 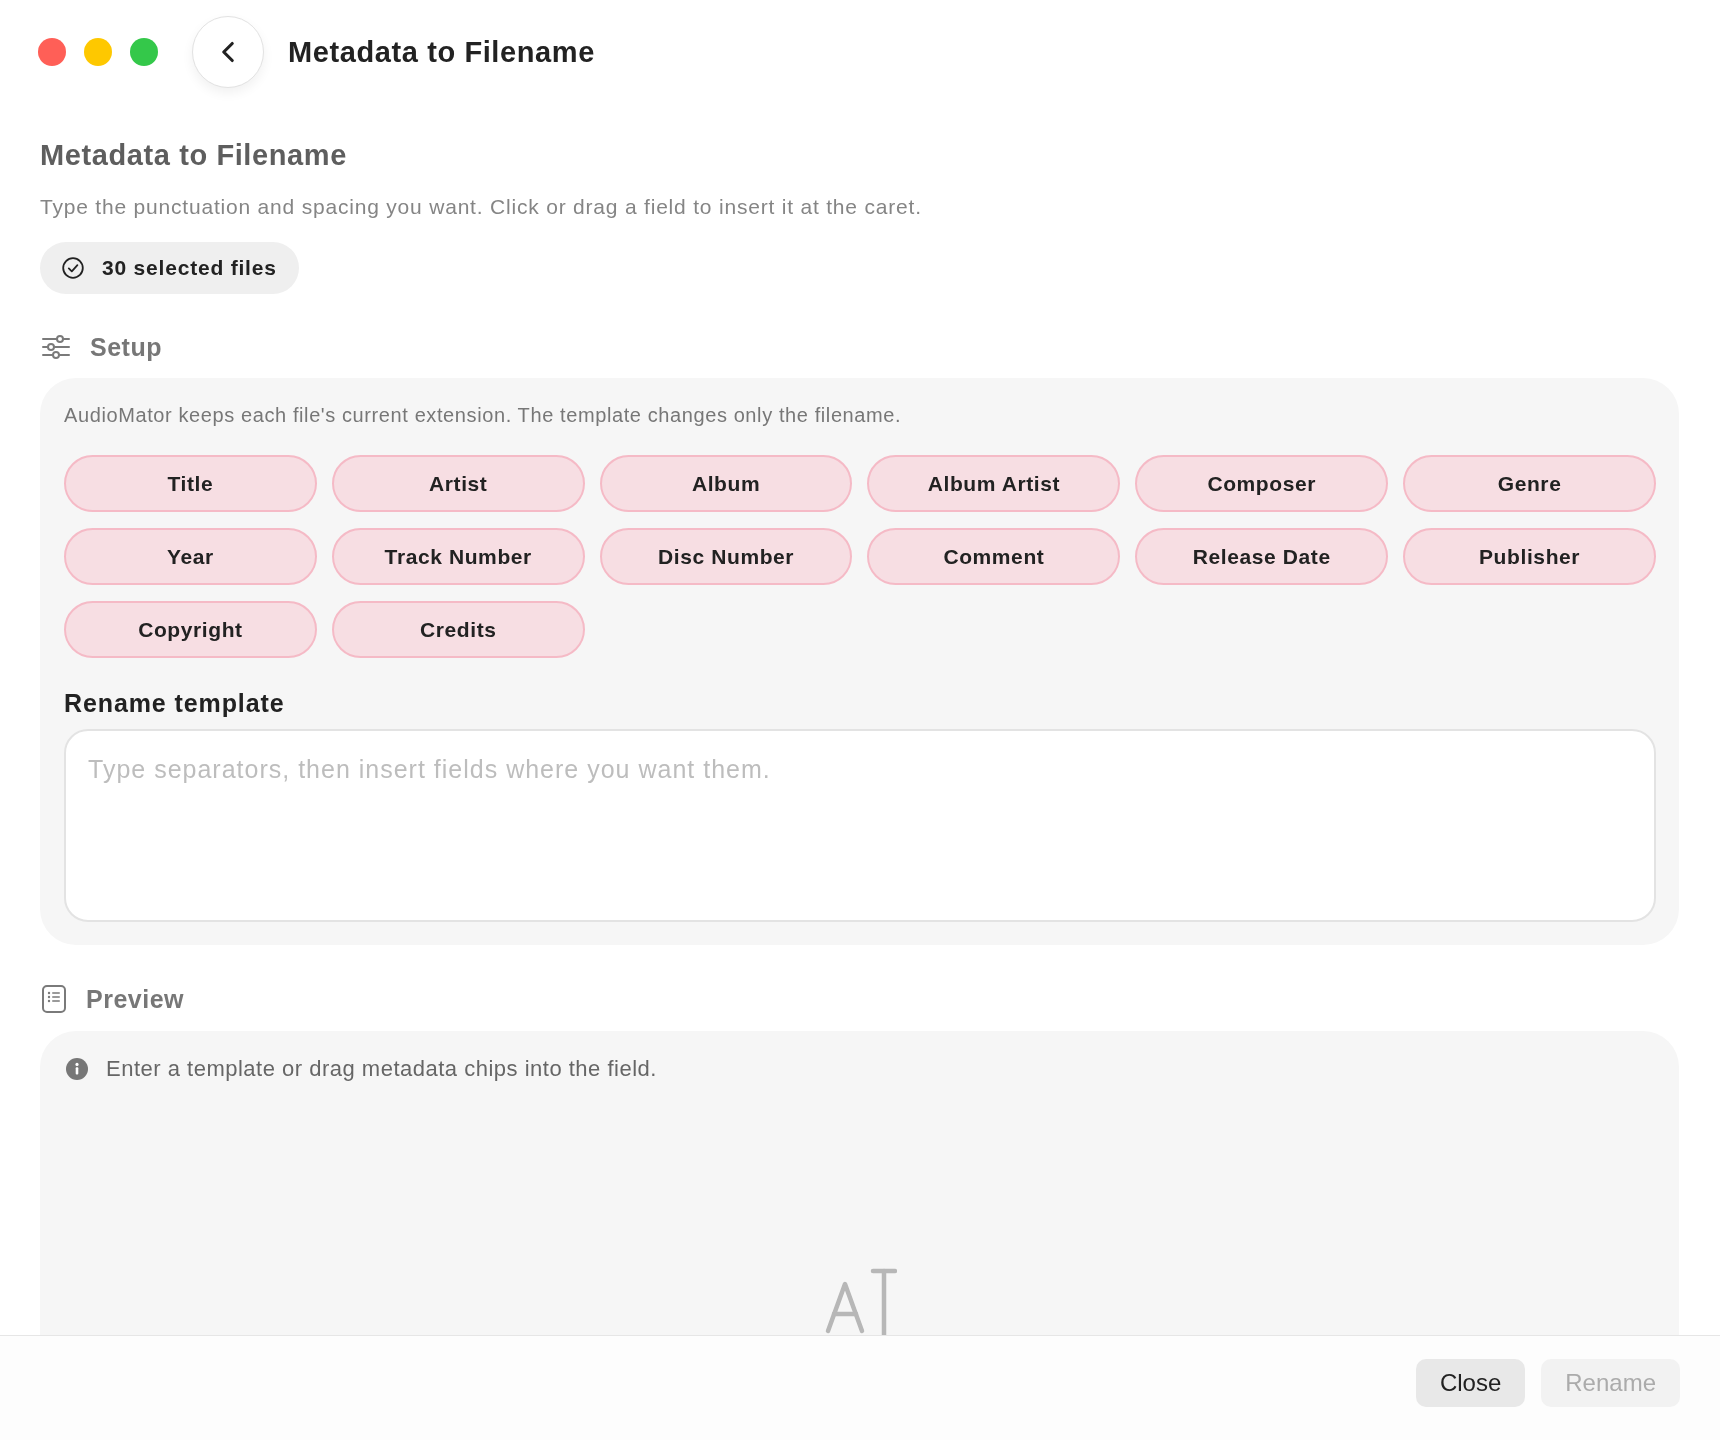 I want to click on template-label: Rename template, so click(x=175, y=703).